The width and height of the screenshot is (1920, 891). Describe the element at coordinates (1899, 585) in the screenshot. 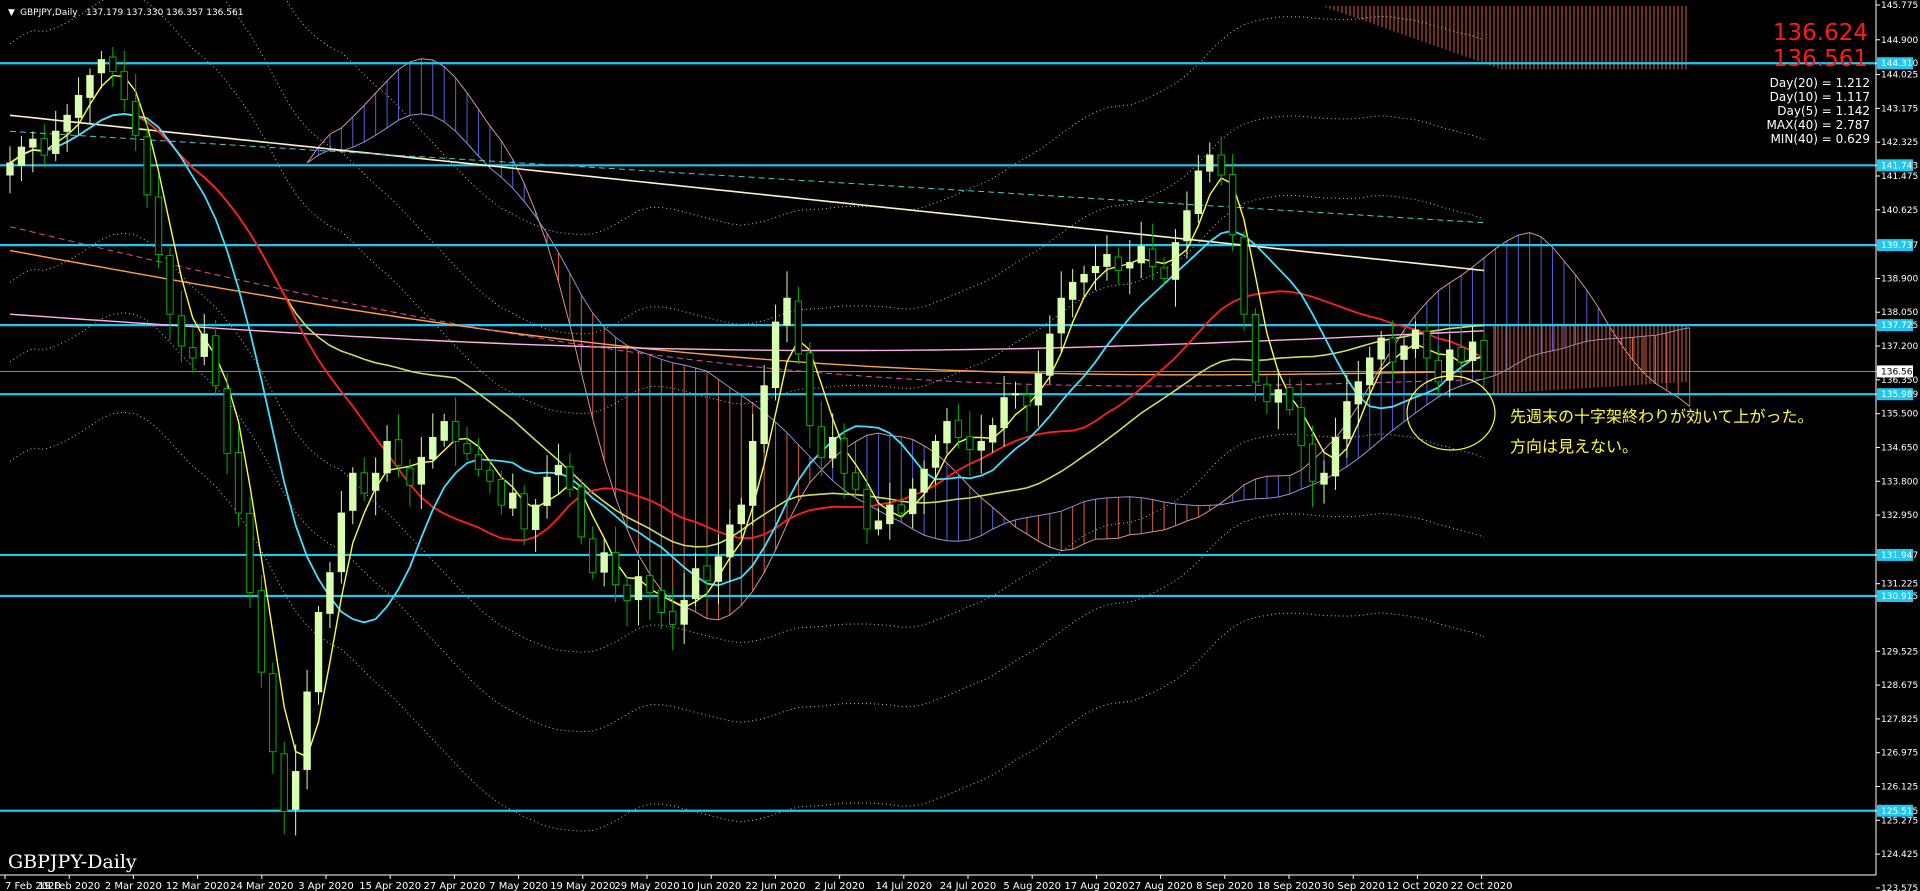

I see `price-tick-label: 131.225` at that location.